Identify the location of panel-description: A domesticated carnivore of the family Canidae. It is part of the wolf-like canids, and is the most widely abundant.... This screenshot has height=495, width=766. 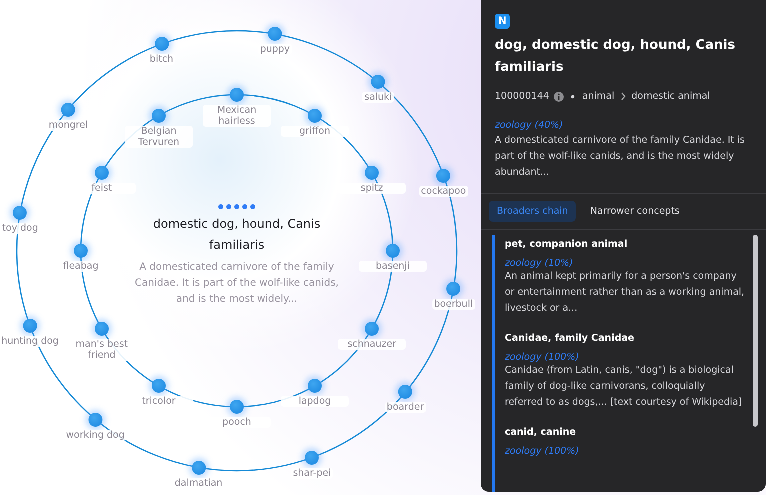
(620, 157).